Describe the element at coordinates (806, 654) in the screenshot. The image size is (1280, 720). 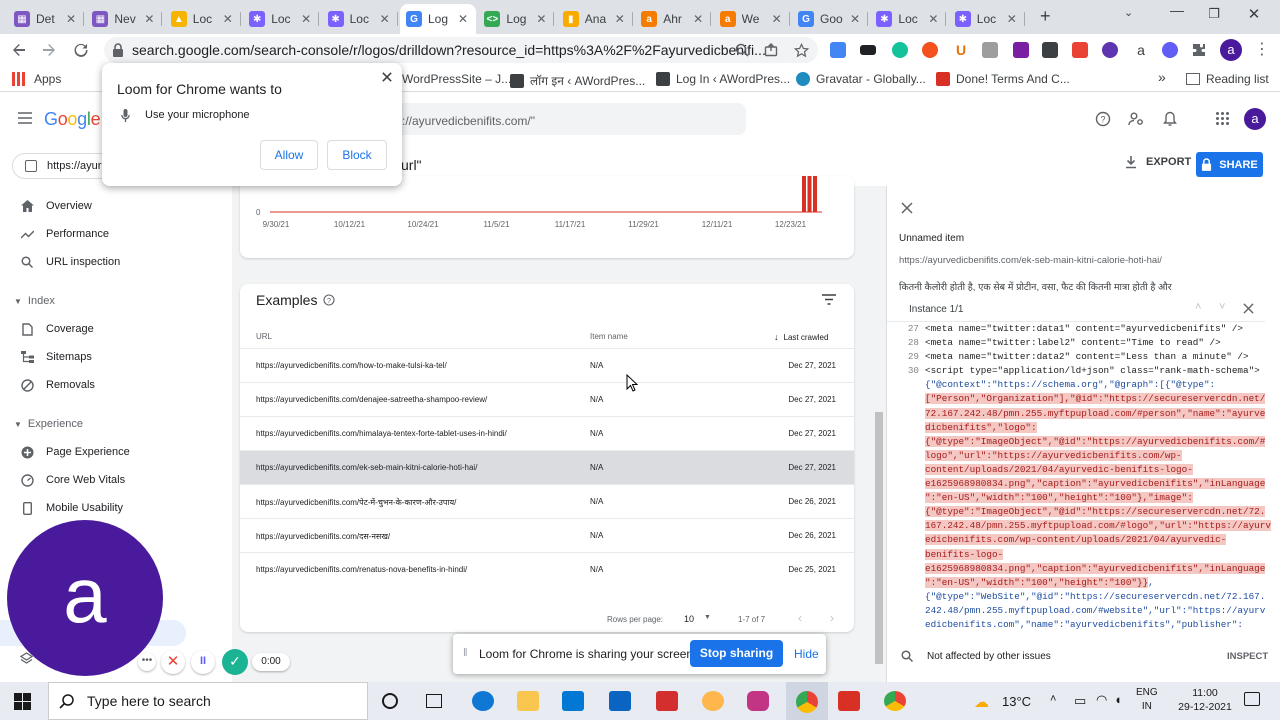
I see `hide-button: Hide` at that location.